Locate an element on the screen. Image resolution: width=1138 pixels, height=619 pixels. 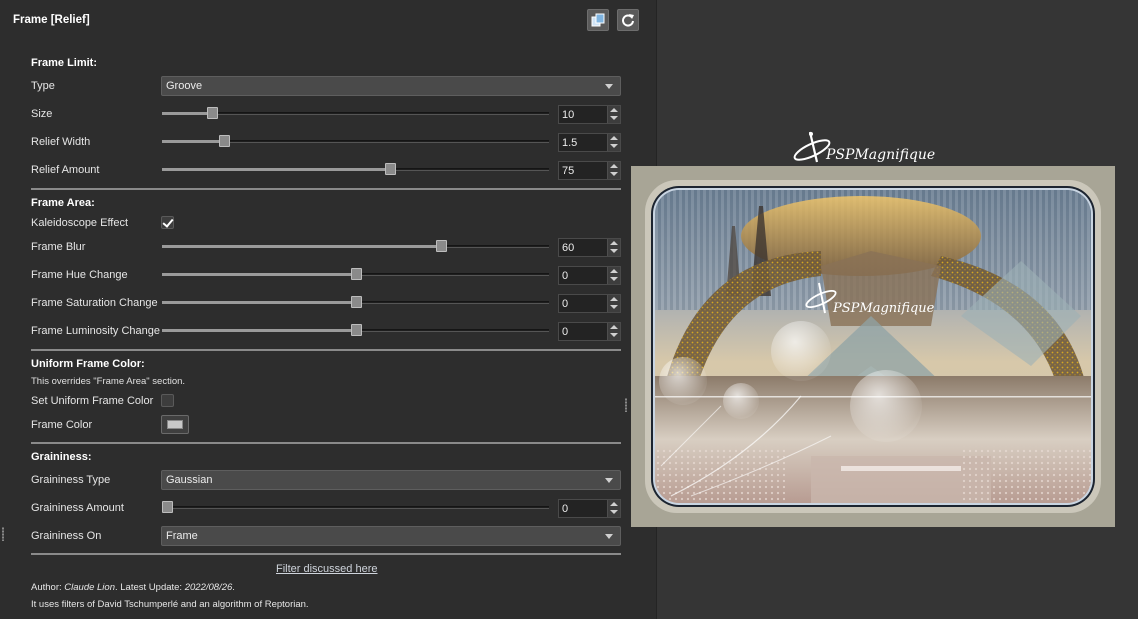
graininess-on-value: Frame is located at coordinates (182, 536).